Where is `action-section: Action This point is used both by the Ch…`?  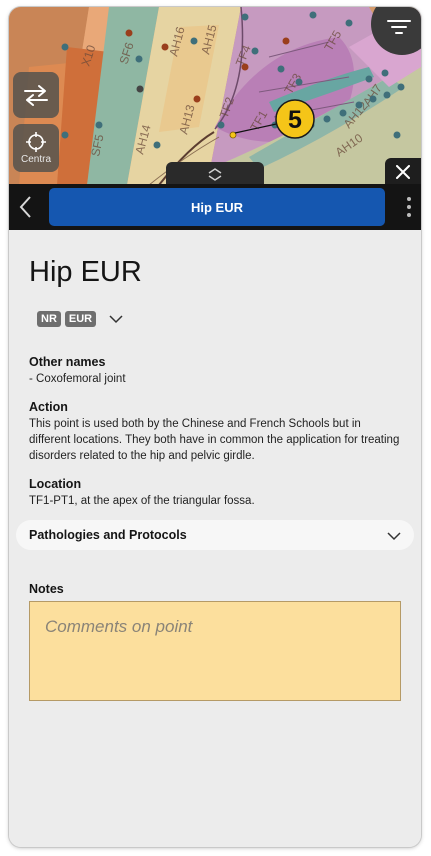
action-section: Action This point is used both by the Ch… is located at coordinates (215, 432).